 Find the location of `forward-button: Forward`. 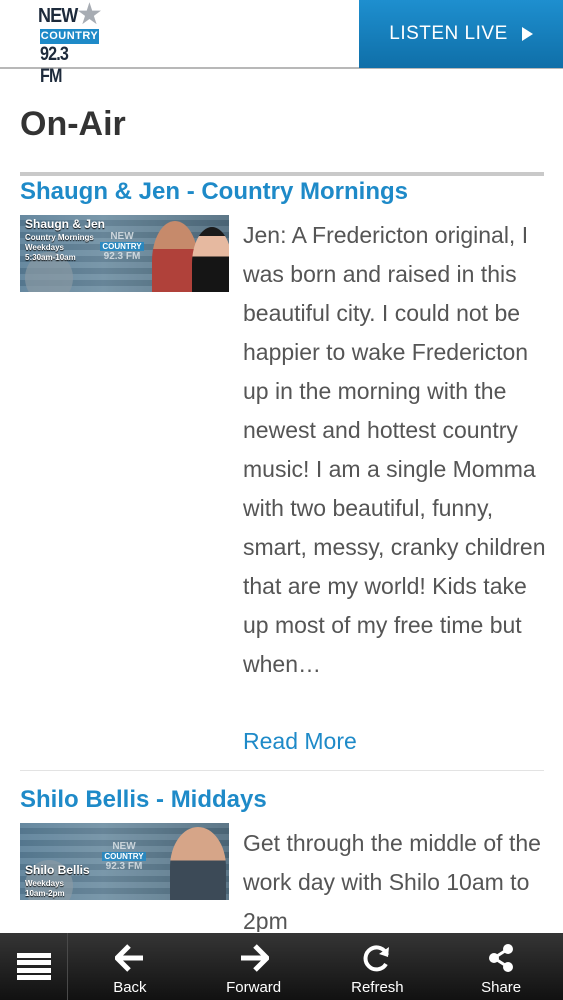

forward-button: Forward is located at coordinates (254, 966).